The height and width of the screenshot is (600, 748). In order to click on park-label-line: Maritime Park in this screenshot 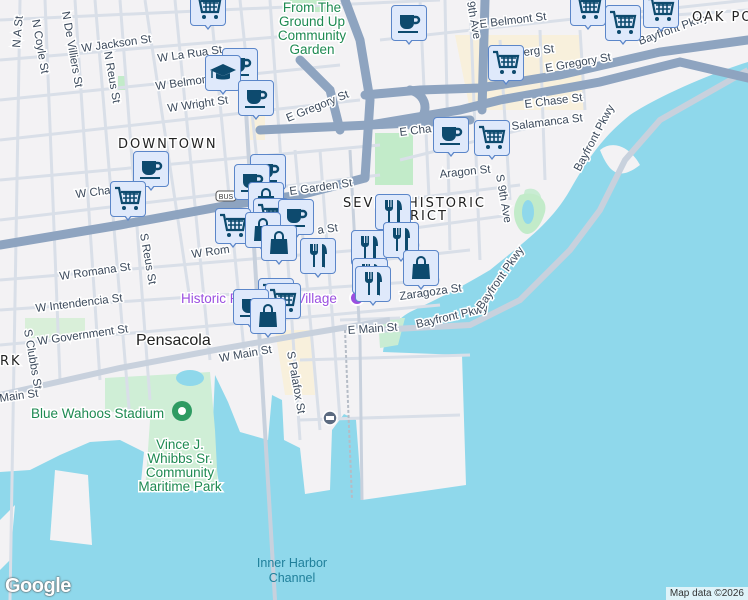, I will do `click(180, 486)`.